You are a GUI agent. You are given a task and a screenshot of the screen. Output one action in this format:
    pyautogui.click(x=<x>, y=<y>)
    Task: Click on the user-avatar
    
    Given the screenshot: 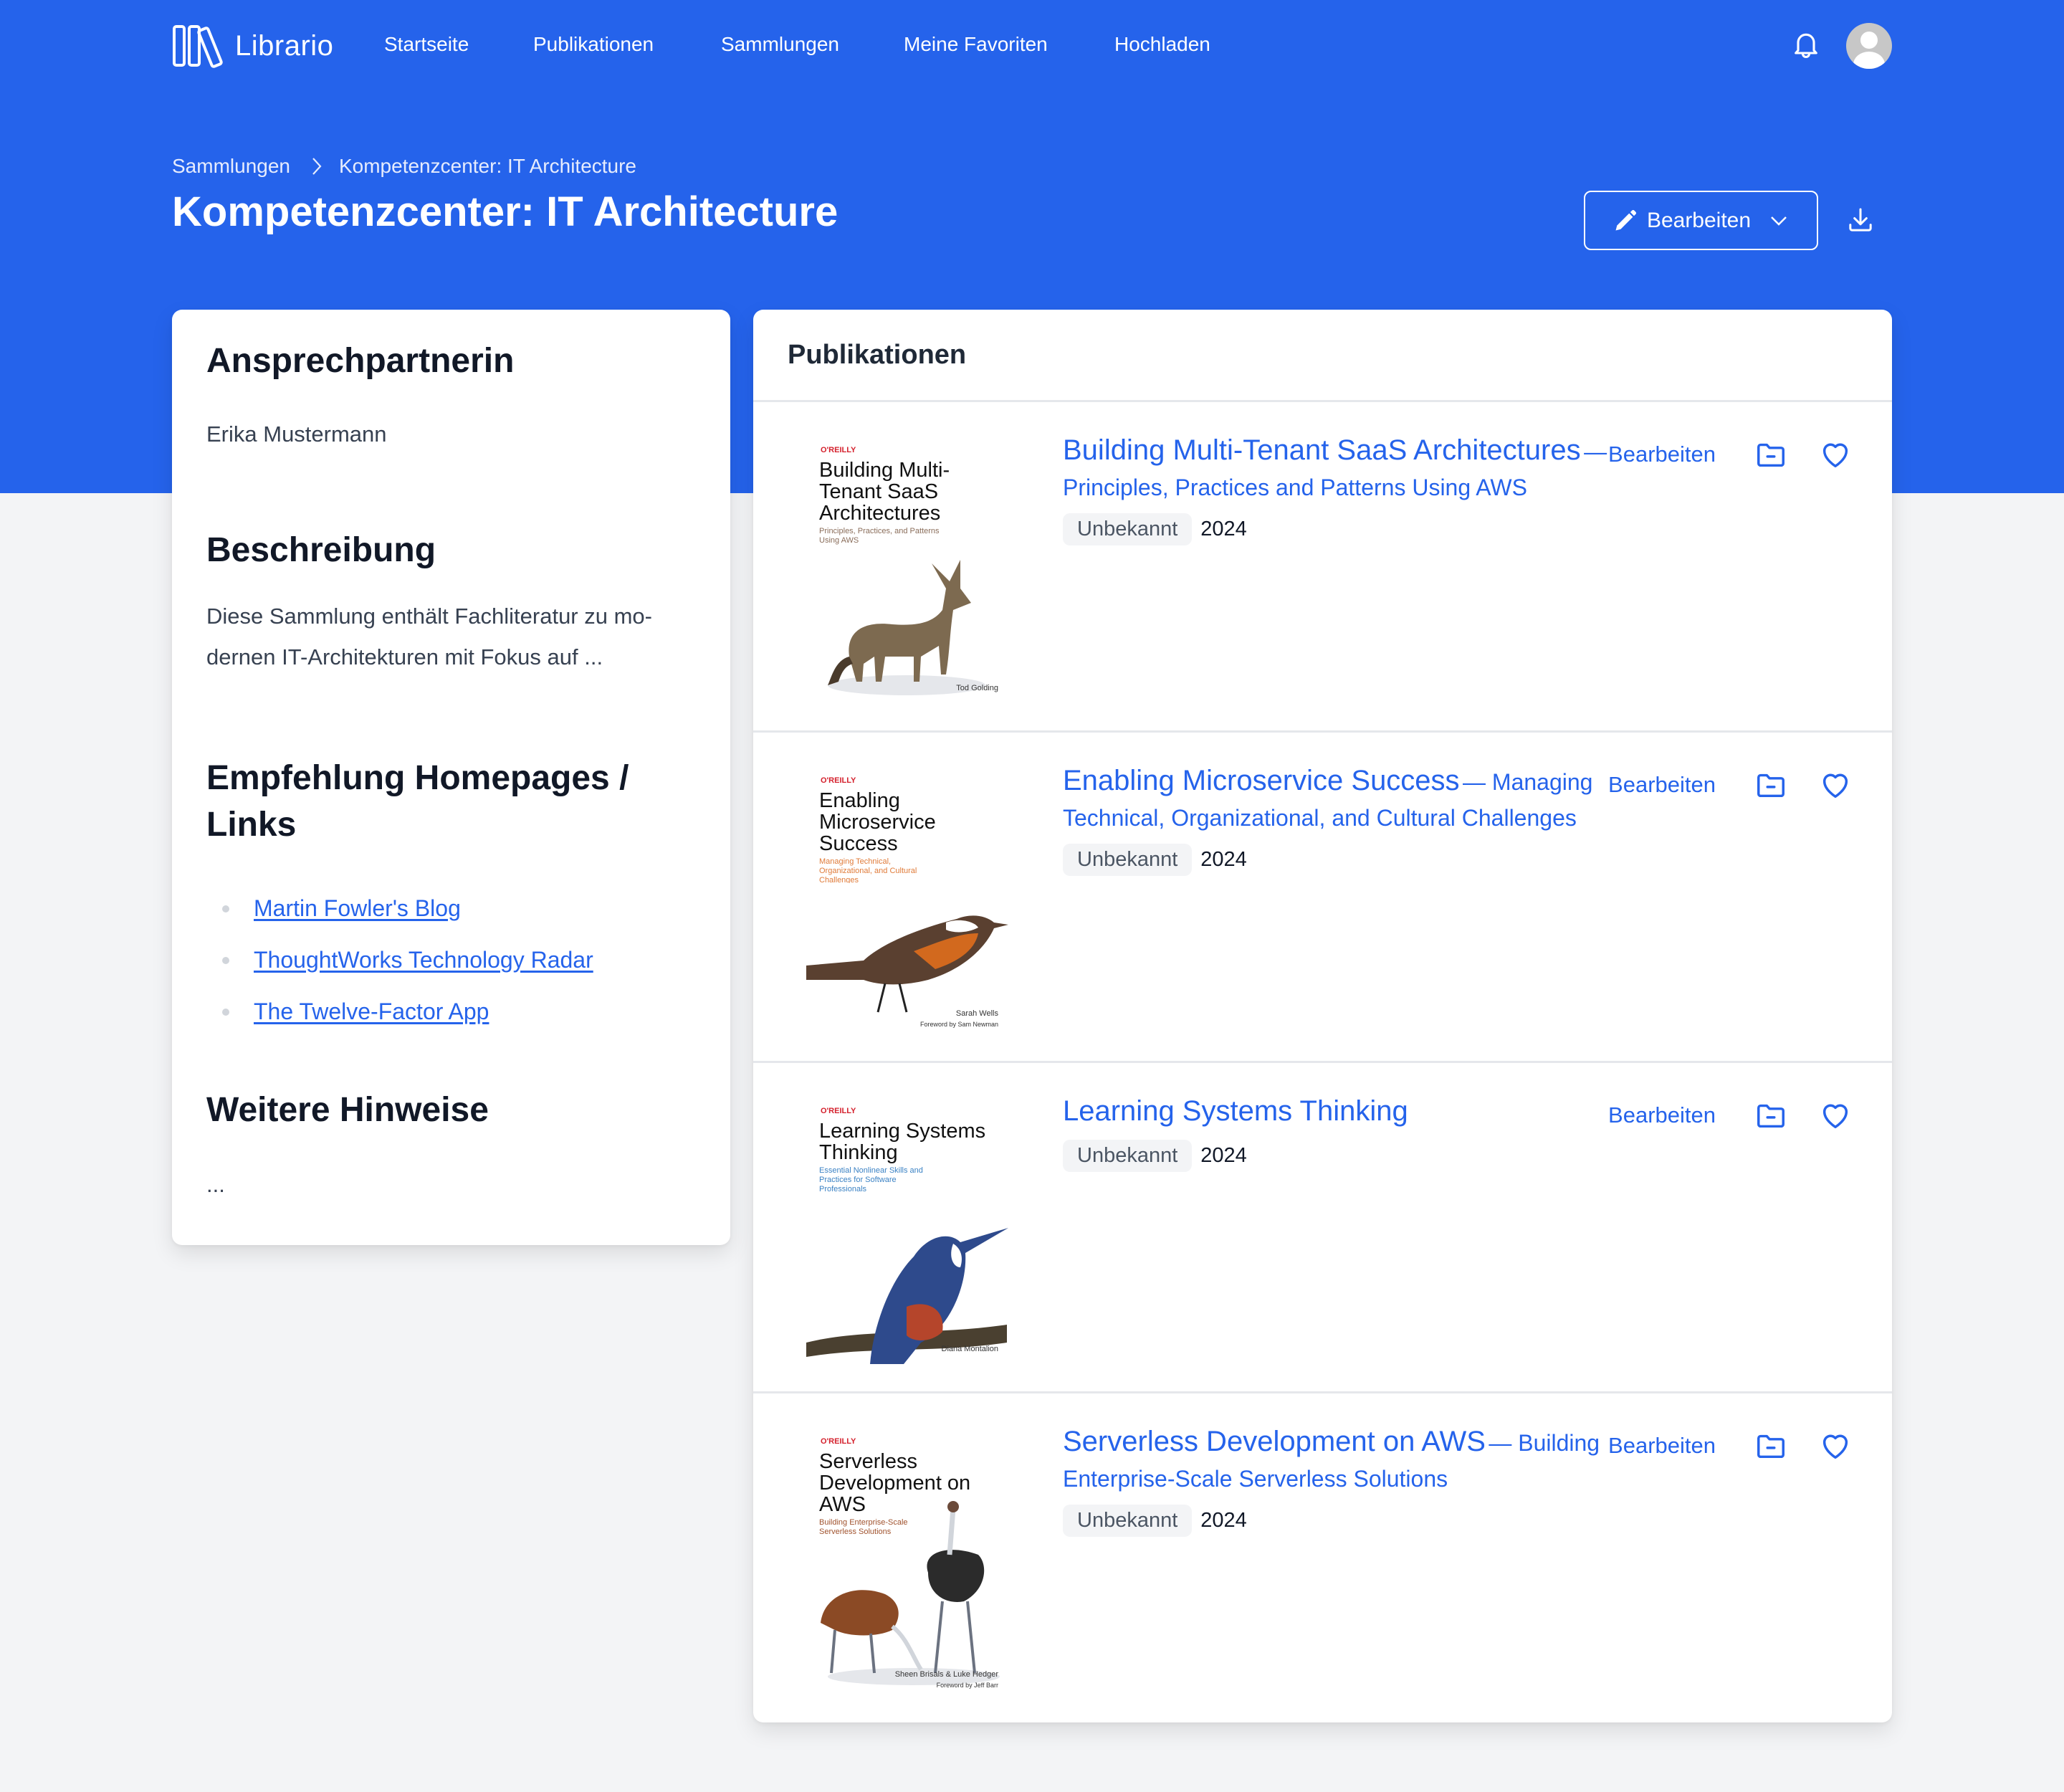 What is the action you would take?
    pyautogui.click(x=1869, y=46)
    